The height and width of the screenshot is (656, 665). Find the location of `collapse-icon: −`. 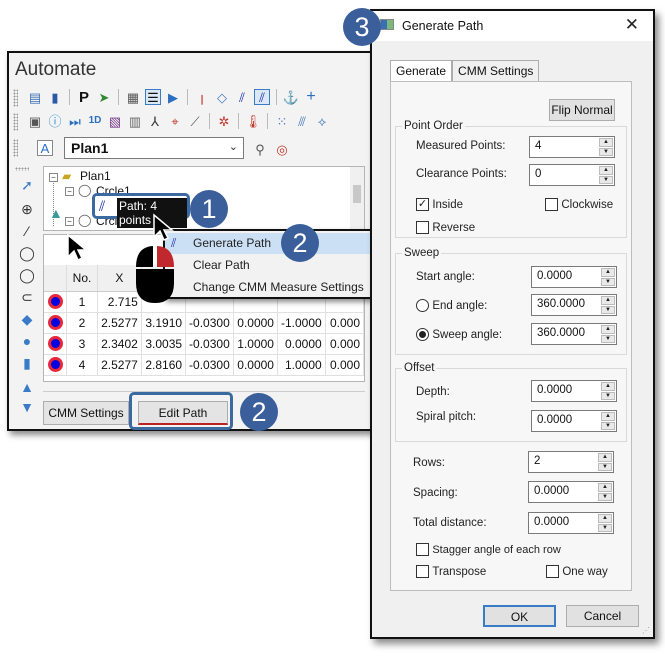

collapse-icon: − is located at coordinates (69, 191).